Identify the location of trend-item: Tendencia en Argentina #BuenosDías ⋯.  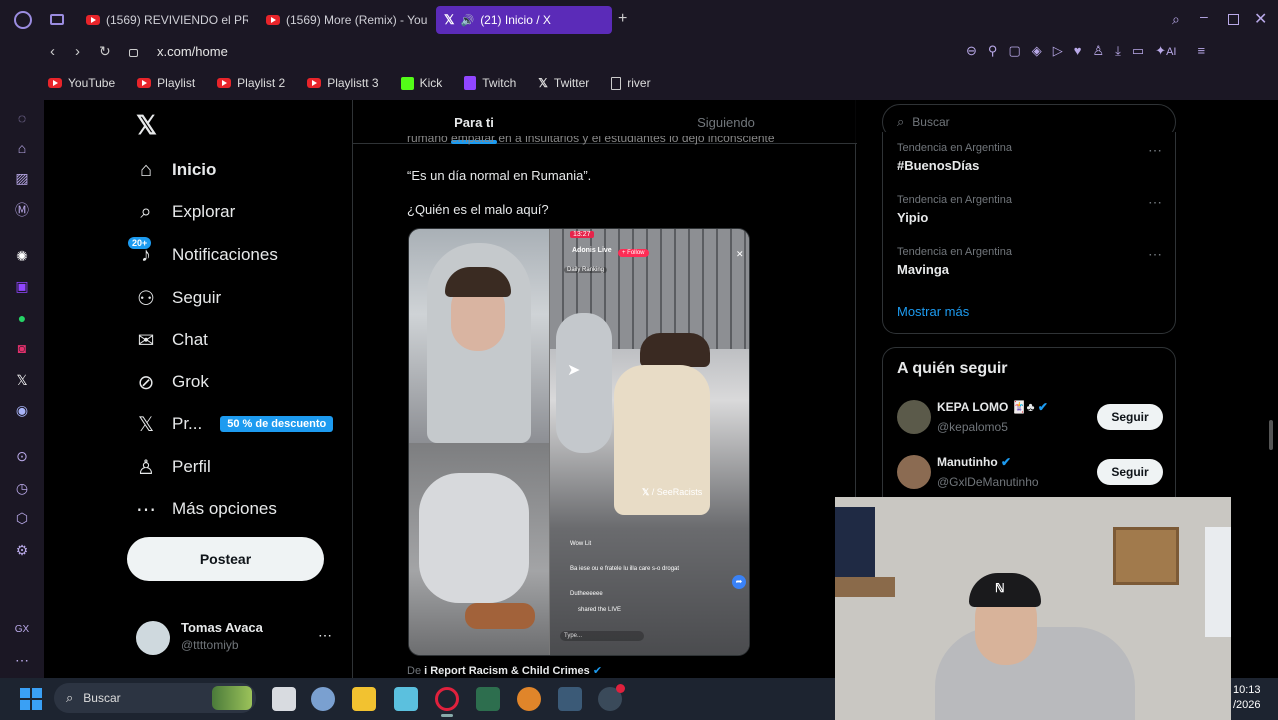
(1030, 162).